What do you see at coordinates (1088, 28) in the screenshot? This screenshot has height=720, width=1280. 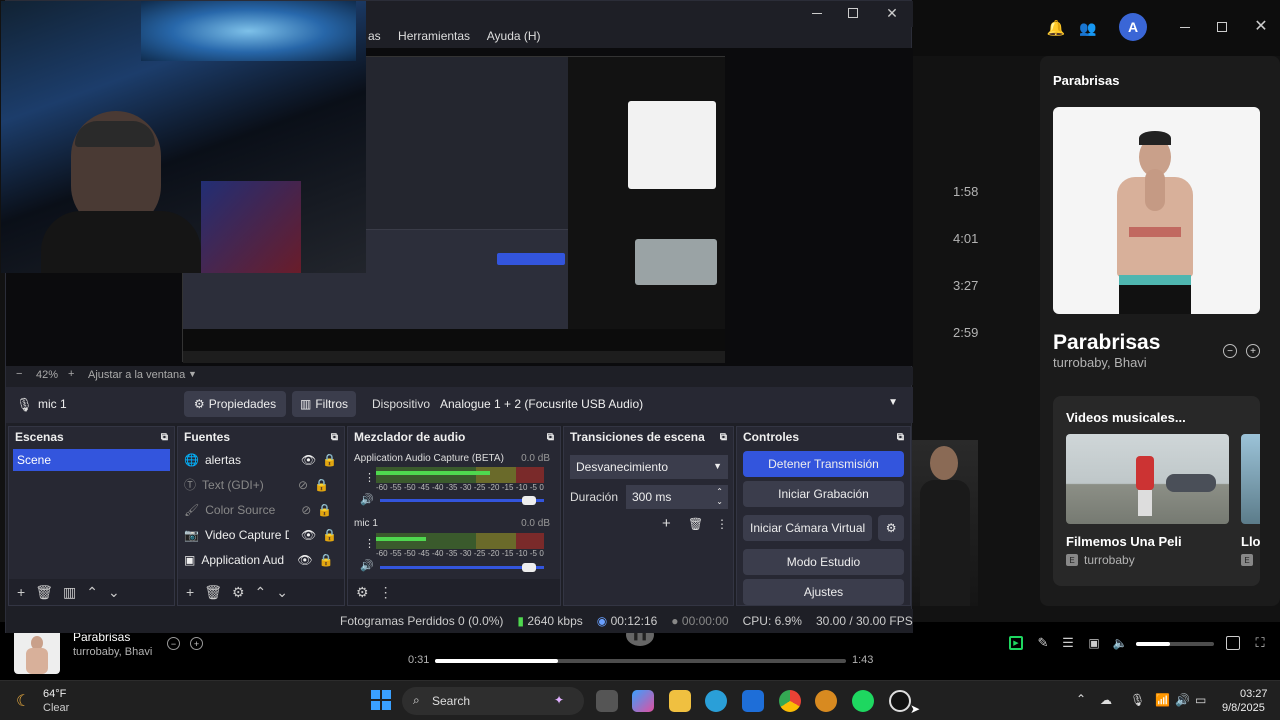 I see `friends-icon: 👥` at bounding box center [1088, 28].